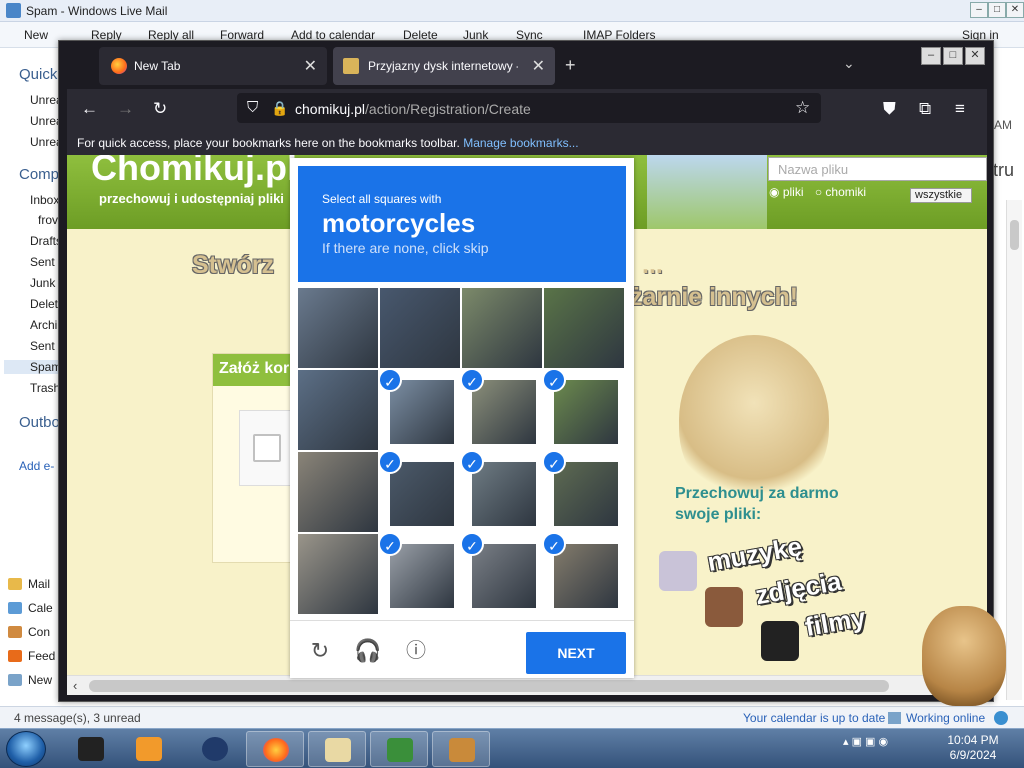  What do you see at coordinates (945, 718) in the screenshot?
I see `online-status: Working online` at bounding box center [945, 718].